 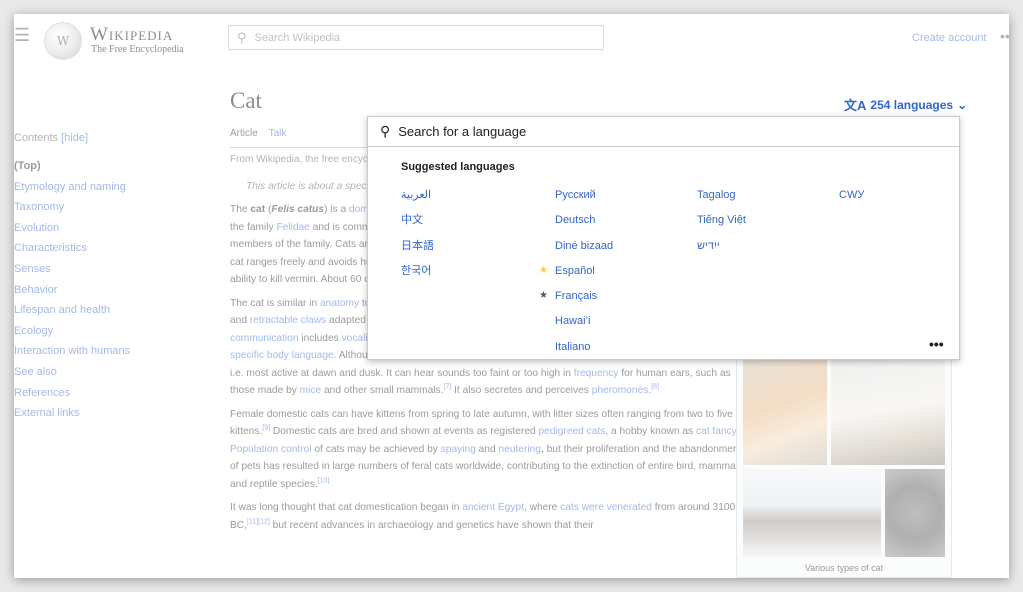 I want to click on wikipedia-wordmark: Wikipedia The Free Encyclopedia, so click(x=137, y=40).